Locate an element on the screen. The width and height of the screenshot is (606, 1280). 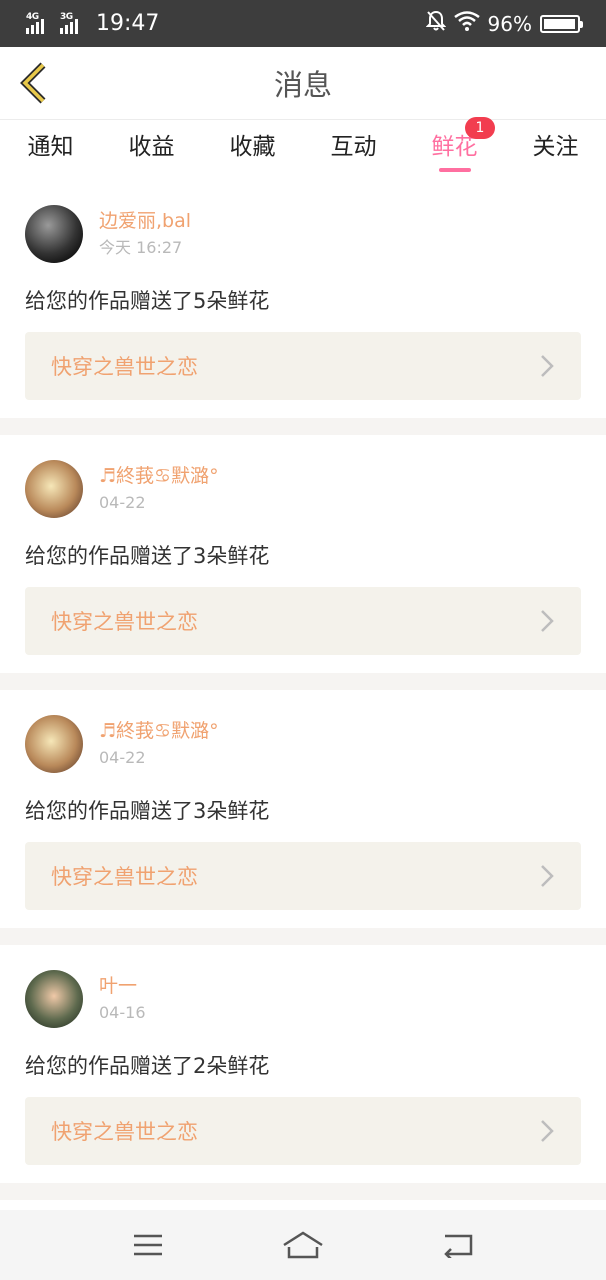
menu-icon is located at coordinates (147, 1245).